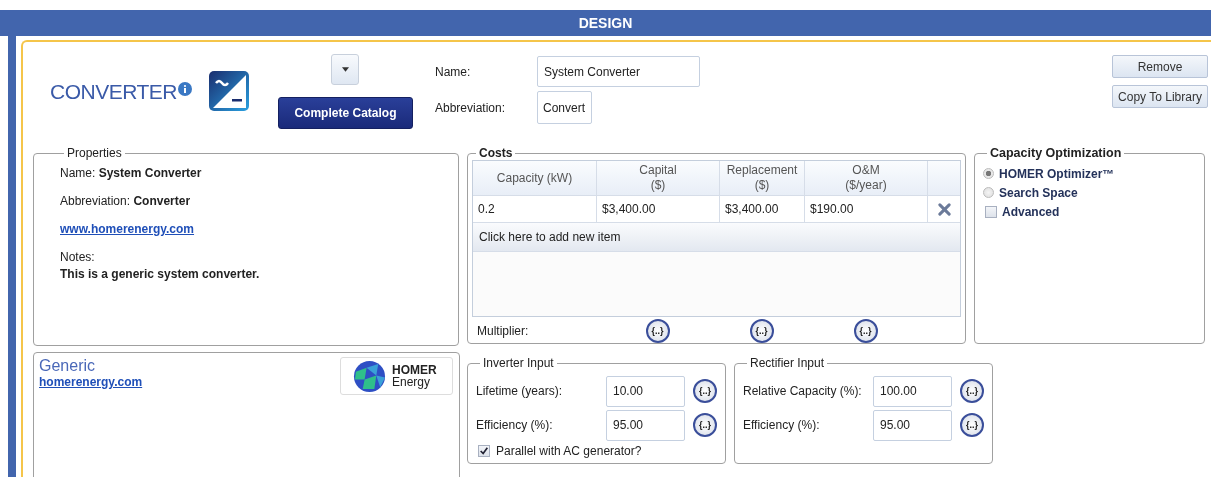  What do you see at coordinates (496, 153) in the screenshot?
I see `costs-legend: Costs` at bounding box center [496, 153].